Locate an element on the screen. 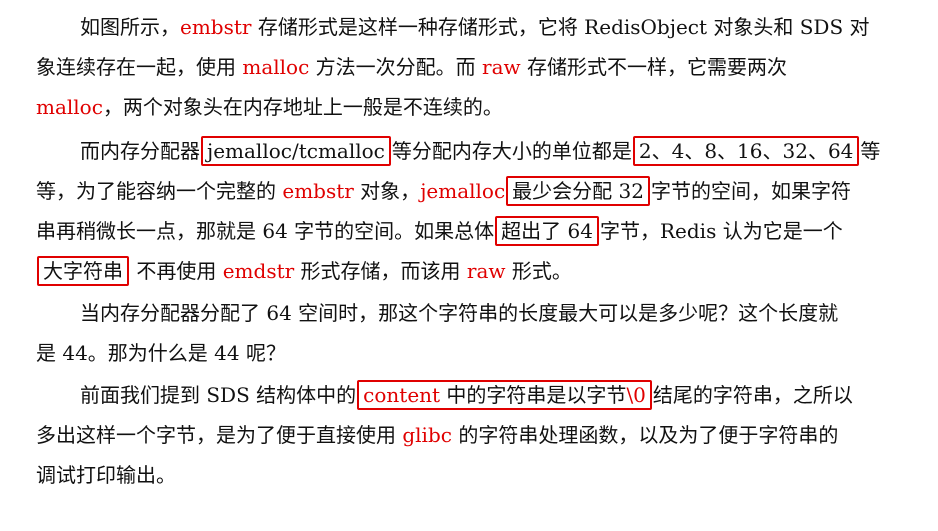  text-run: 等，为了能容纳一个完整的 is located at coordinates (159, 191).